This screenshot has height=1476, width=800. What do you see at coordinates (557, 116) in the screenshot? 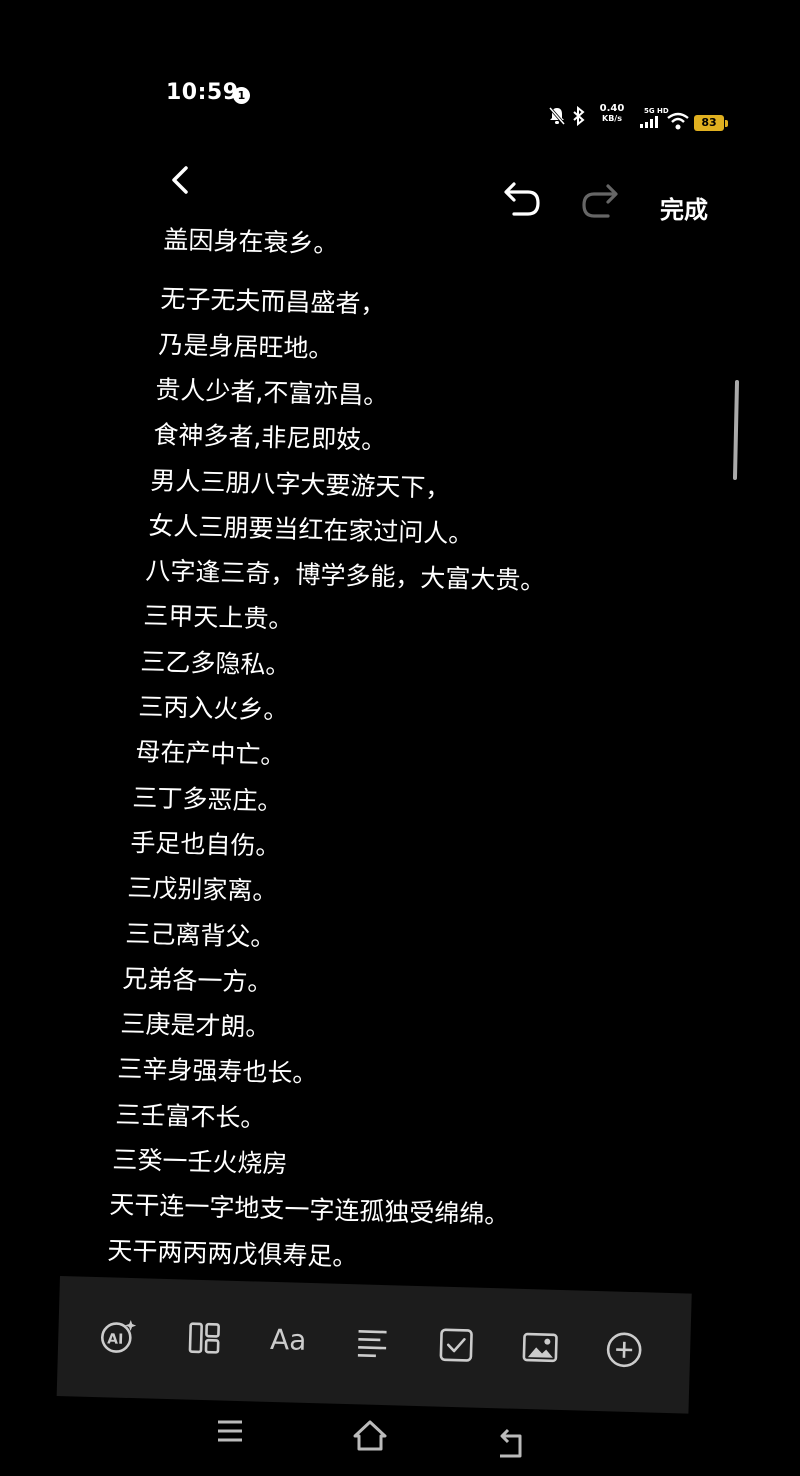
I see `mute-icon` at bounding box center [557, 116].